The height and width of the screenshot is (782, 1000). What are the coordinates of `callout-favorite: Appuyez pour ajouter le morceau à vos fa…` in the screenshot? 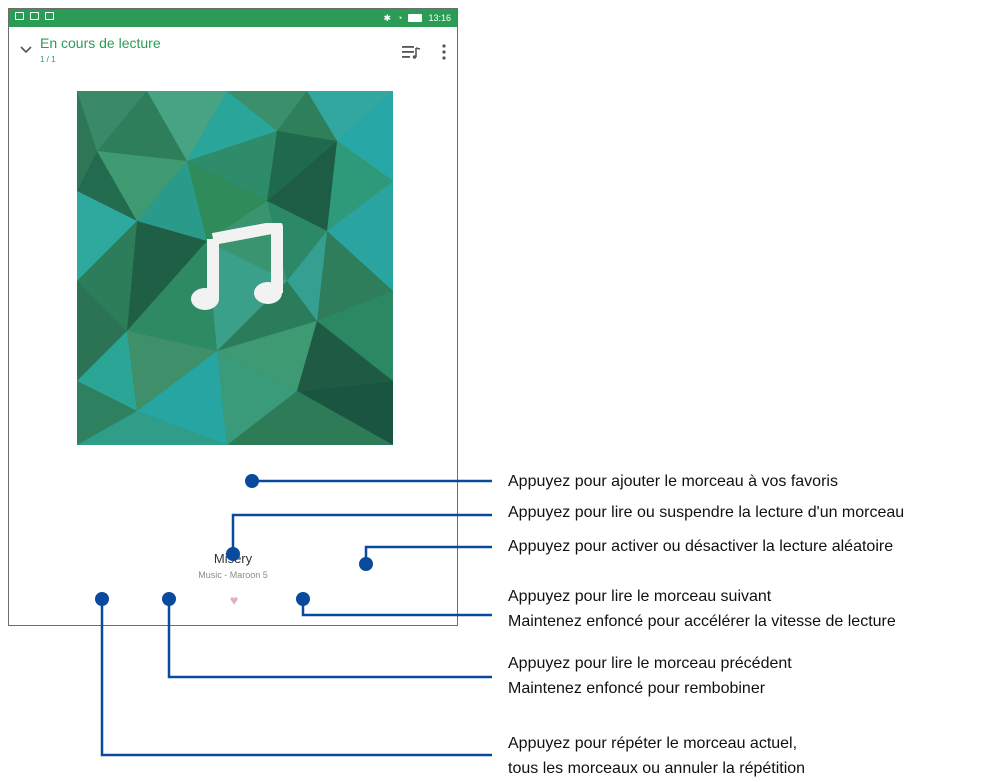 It's located at (673, 481).